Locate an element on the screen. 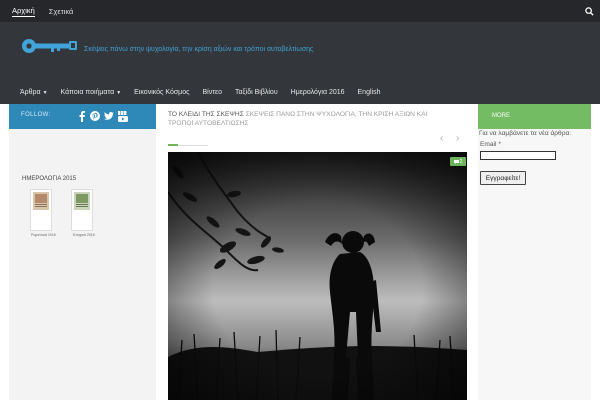  top-nav: Αρχική Σχετικά is located at coordinates (42, 11).